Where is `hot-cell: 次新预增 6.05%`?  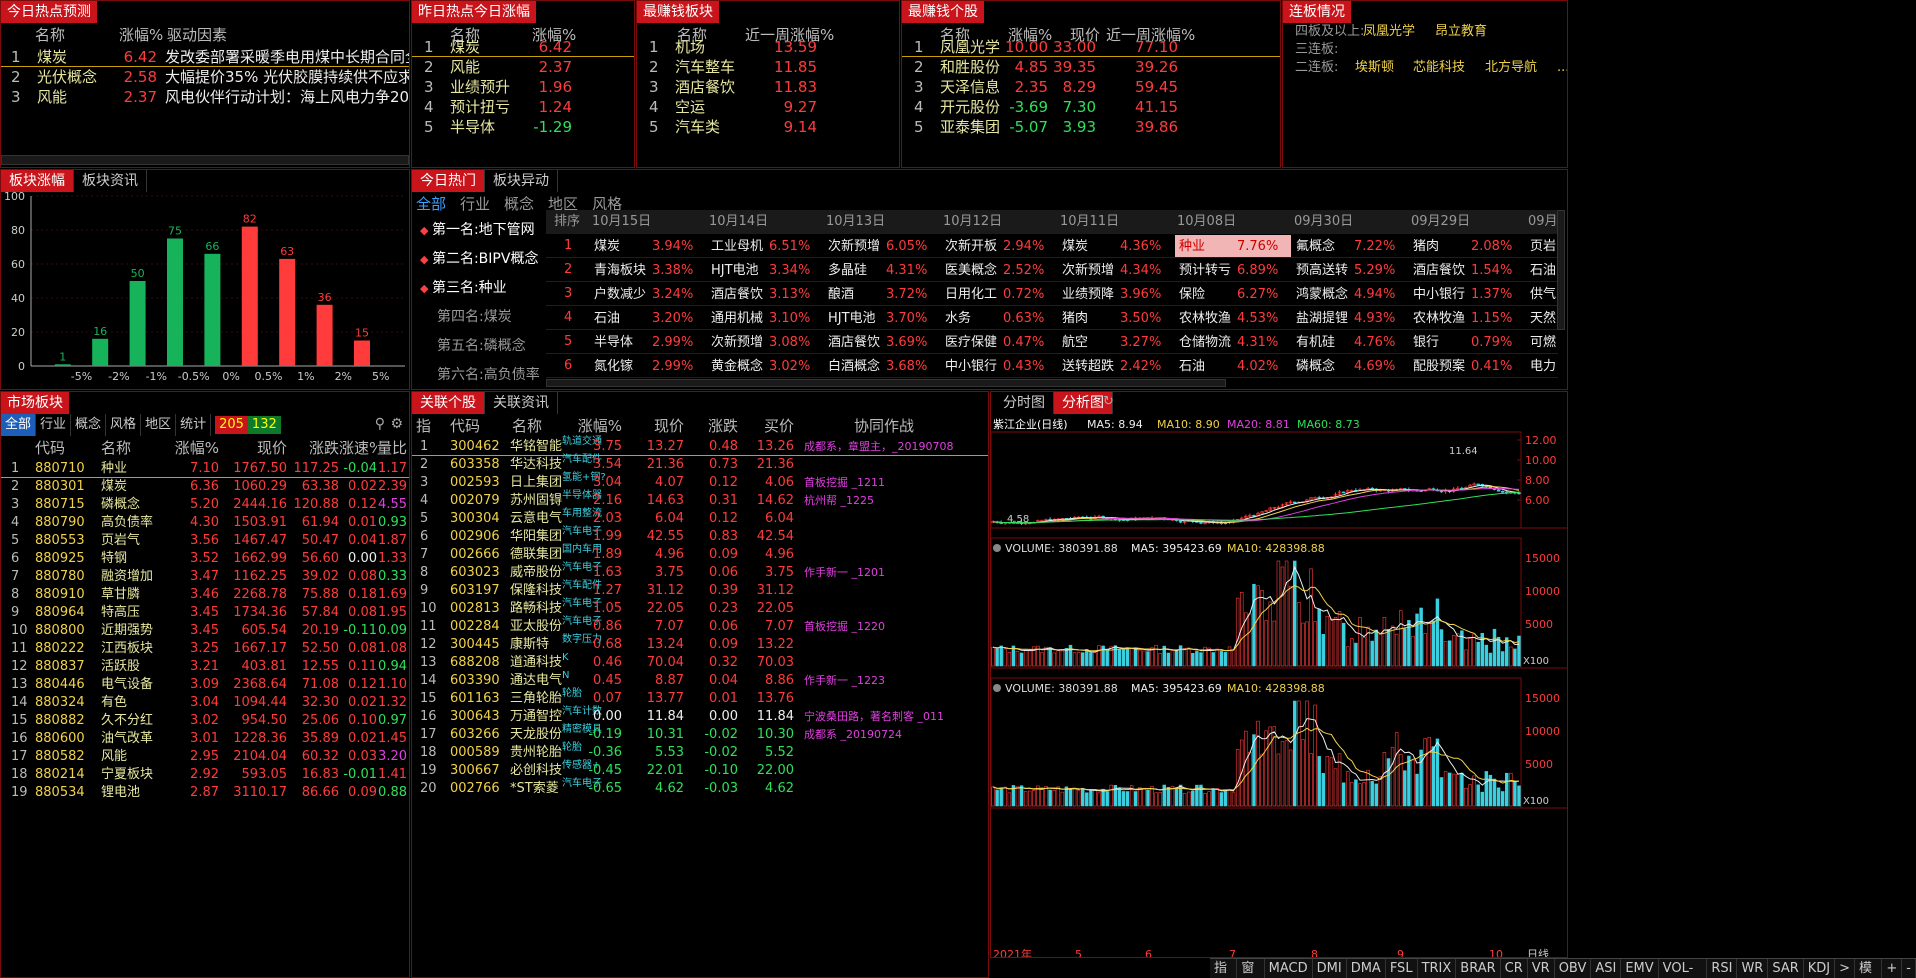 hot-cell: 次新预增 6.05% is located at coordinates (882, 246).